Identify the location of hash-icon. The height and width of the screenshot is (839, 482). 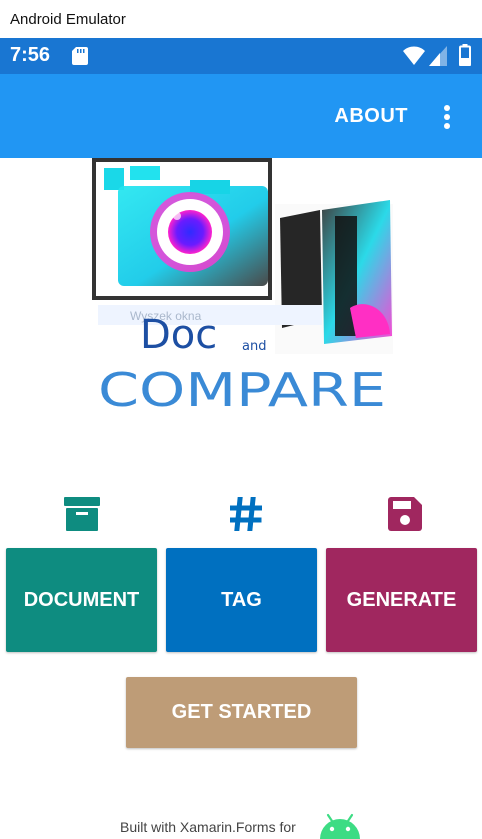
(246, 514).